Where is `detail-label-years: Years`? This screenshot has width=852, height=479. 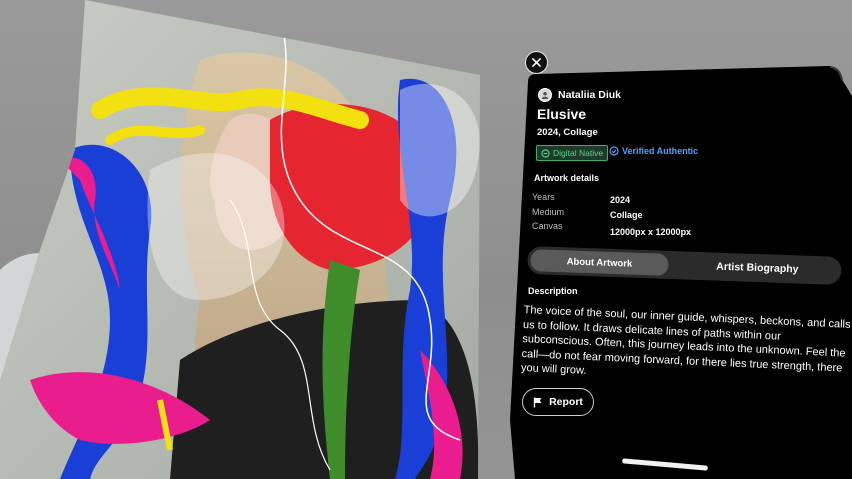 detail-label-years: Years is located at coordinates (543, 197).